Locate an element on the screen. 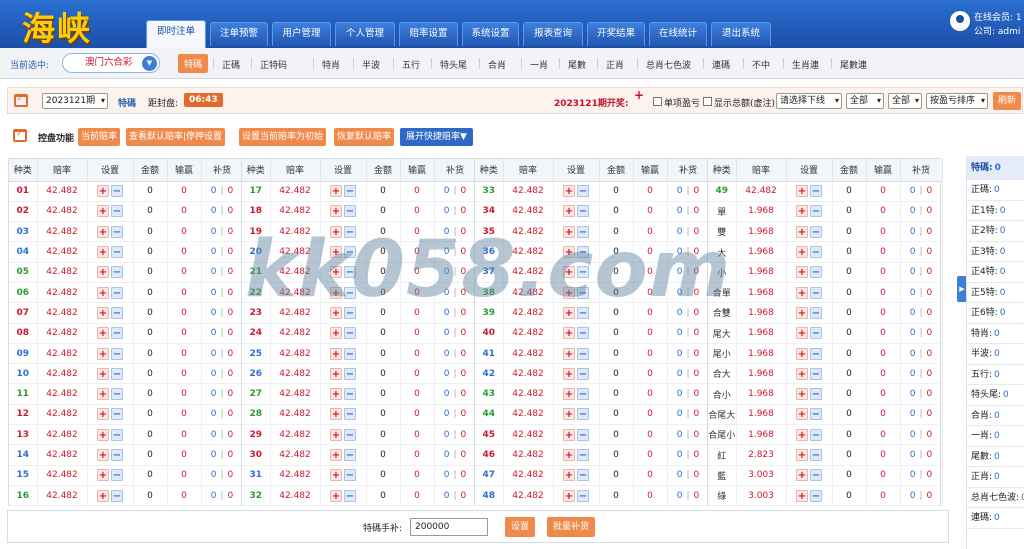 The height and width of the screenshot is (549, 1024). sort-select: 按盈亏排序 is located at coordinates (957, 101).